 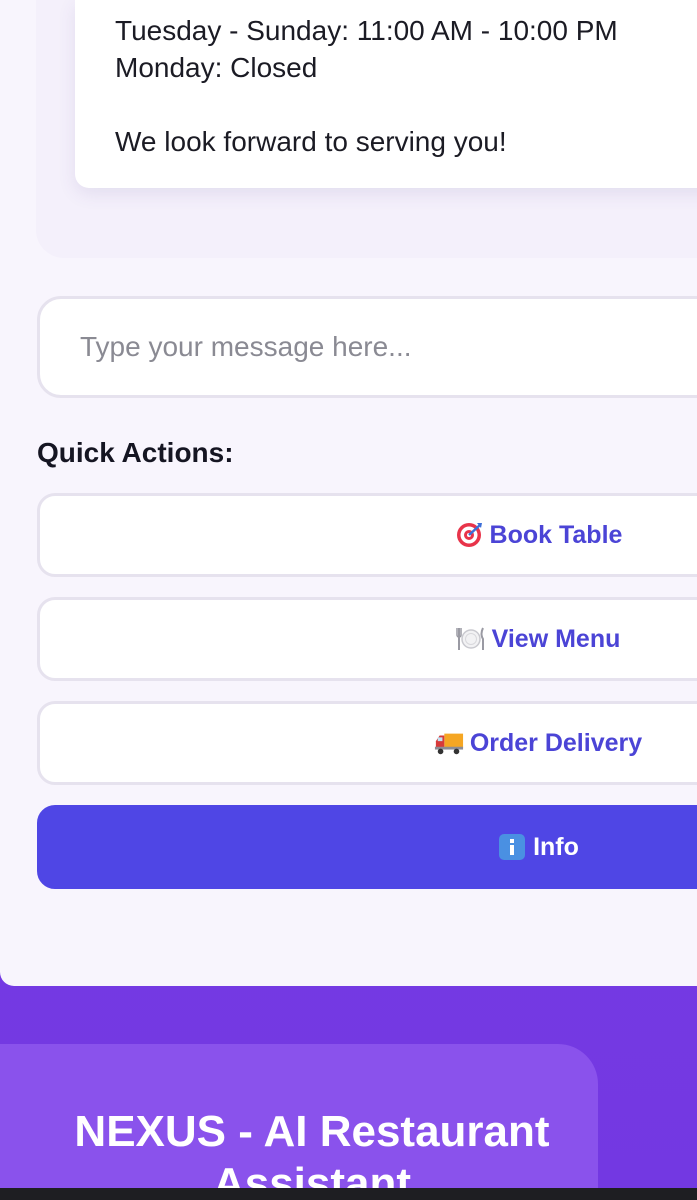 What do you see at coordinates (556, 846) in the screenshot?
I see `info-label: Info` at bounding box center [556, 846].